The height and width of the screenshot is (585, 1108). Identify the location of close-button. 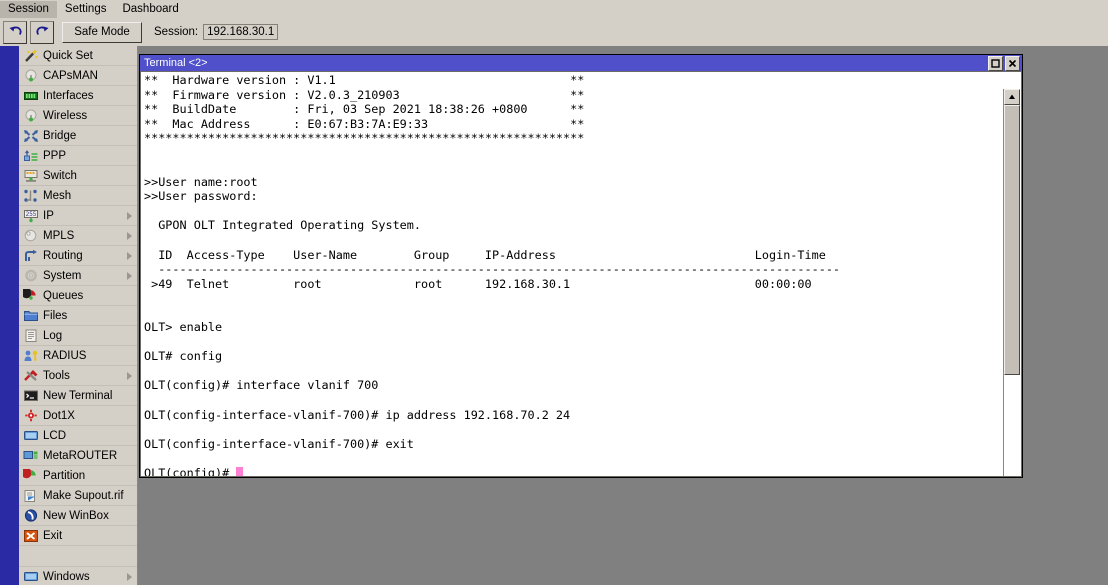
(1012, 63).